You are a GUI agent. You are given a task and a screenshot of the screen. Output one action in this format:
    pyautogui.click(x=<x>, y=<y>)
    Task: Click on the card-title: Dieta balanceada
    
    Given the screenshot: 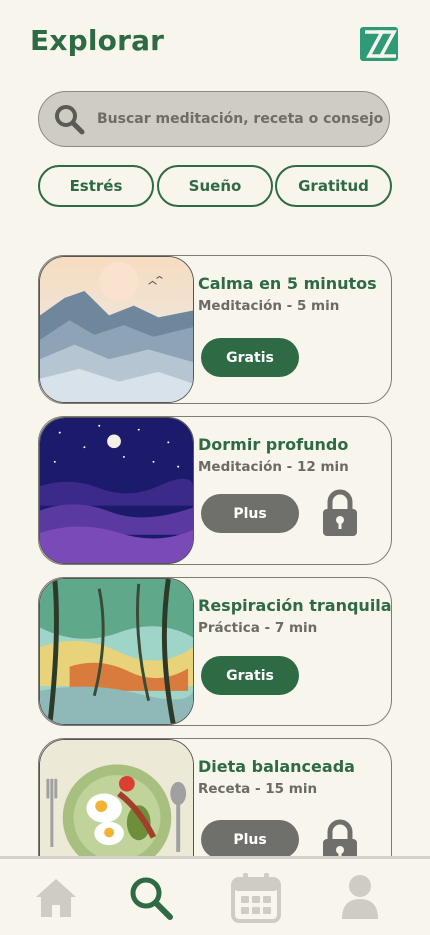 What is the action you would take?
    pyautogui.click(x=276, y=766)
    